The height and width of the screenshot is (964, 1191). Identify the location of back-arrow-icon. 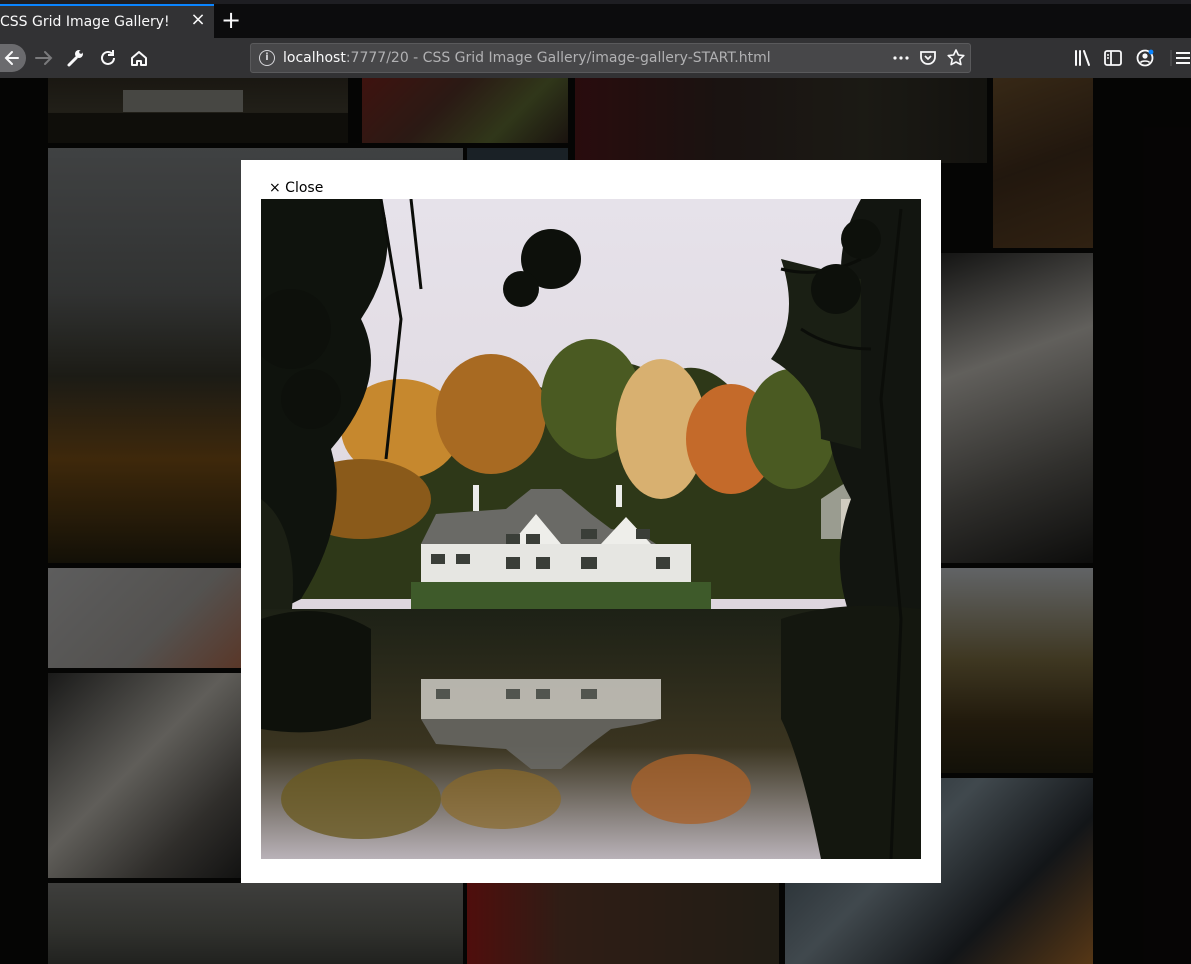
(13, 58).